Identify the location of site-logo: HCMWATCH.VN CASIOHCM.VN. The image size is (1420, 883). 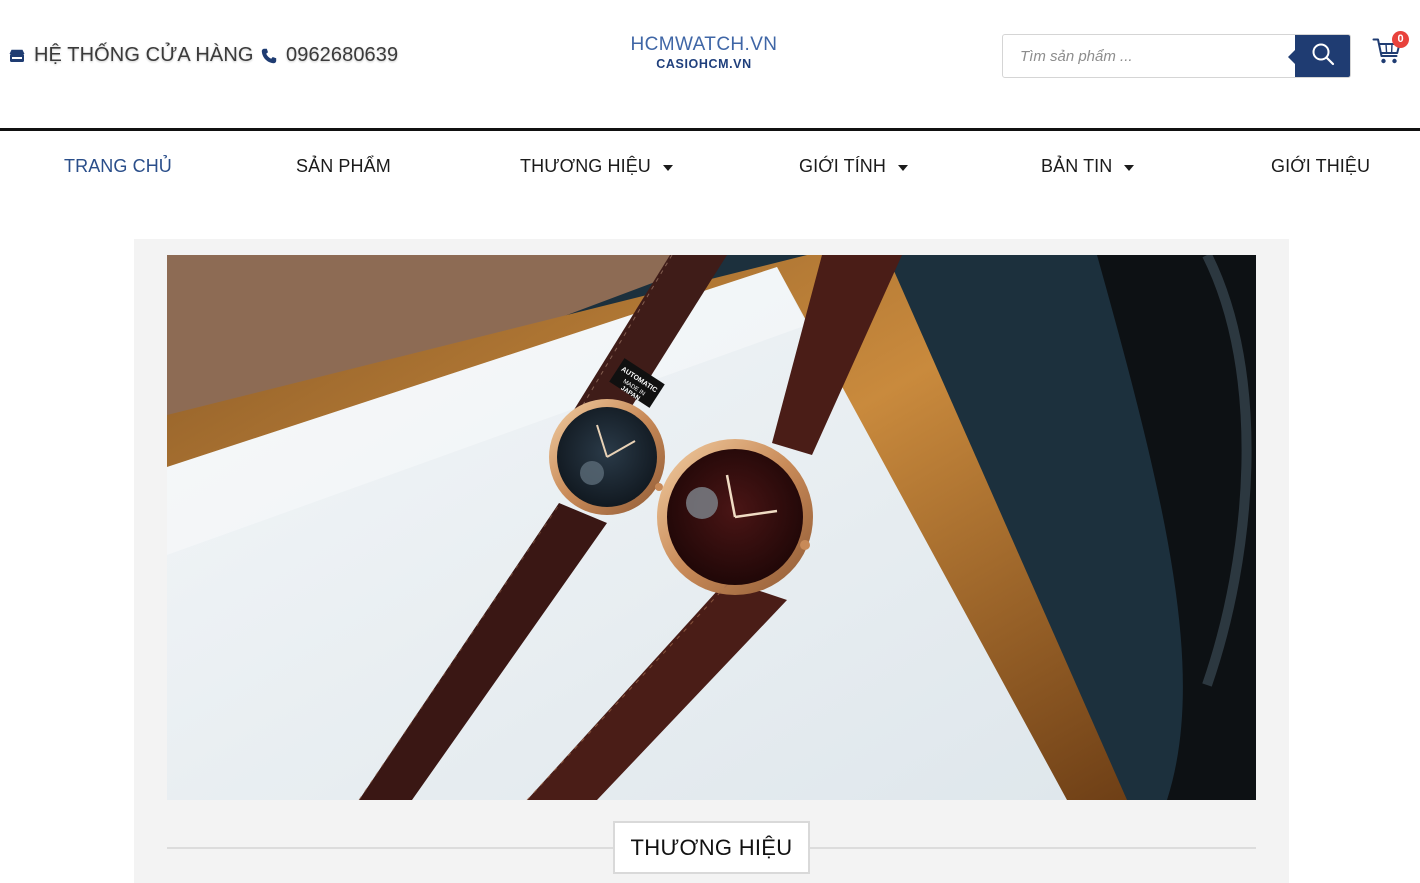
(704, 52).